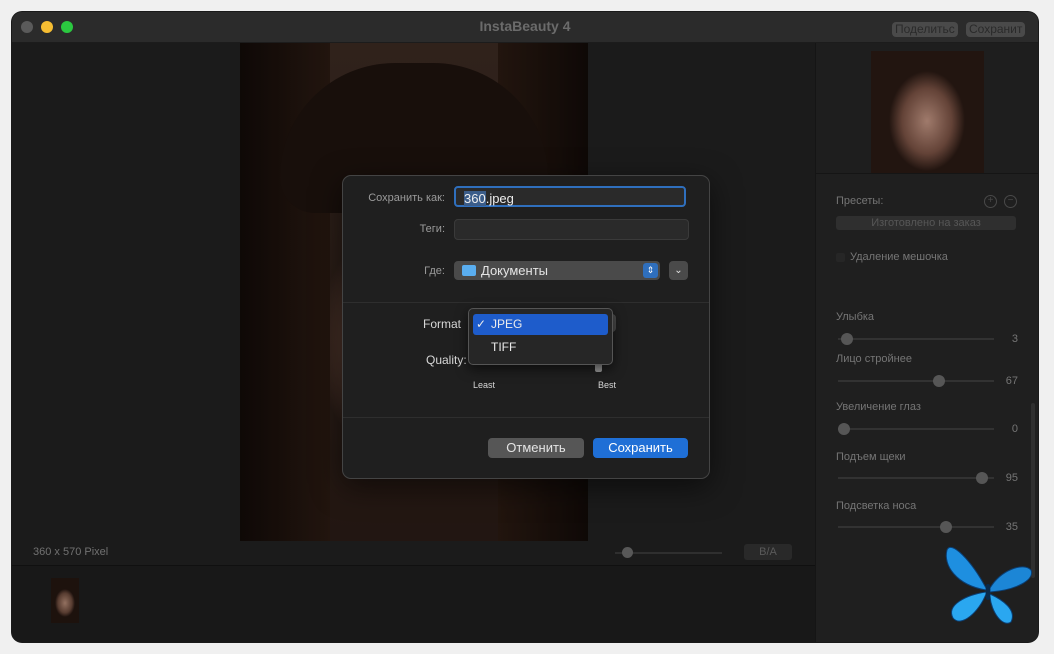  Describe the element at coordinates (571, 229) in the screenshot. I see `tags-input` at that location.